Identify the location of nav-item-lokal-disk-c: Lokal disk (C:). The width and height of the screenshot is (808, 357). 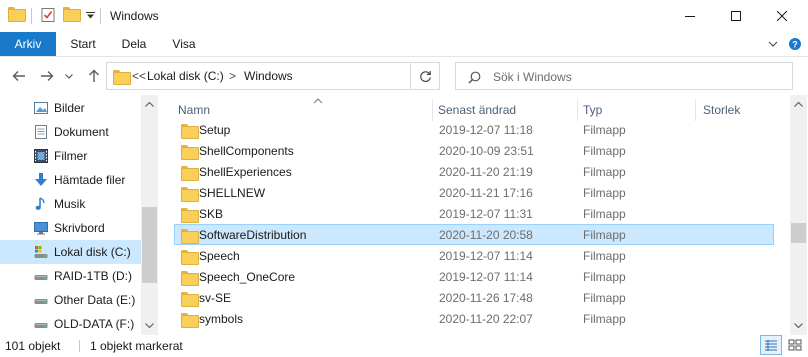
(70, 252).